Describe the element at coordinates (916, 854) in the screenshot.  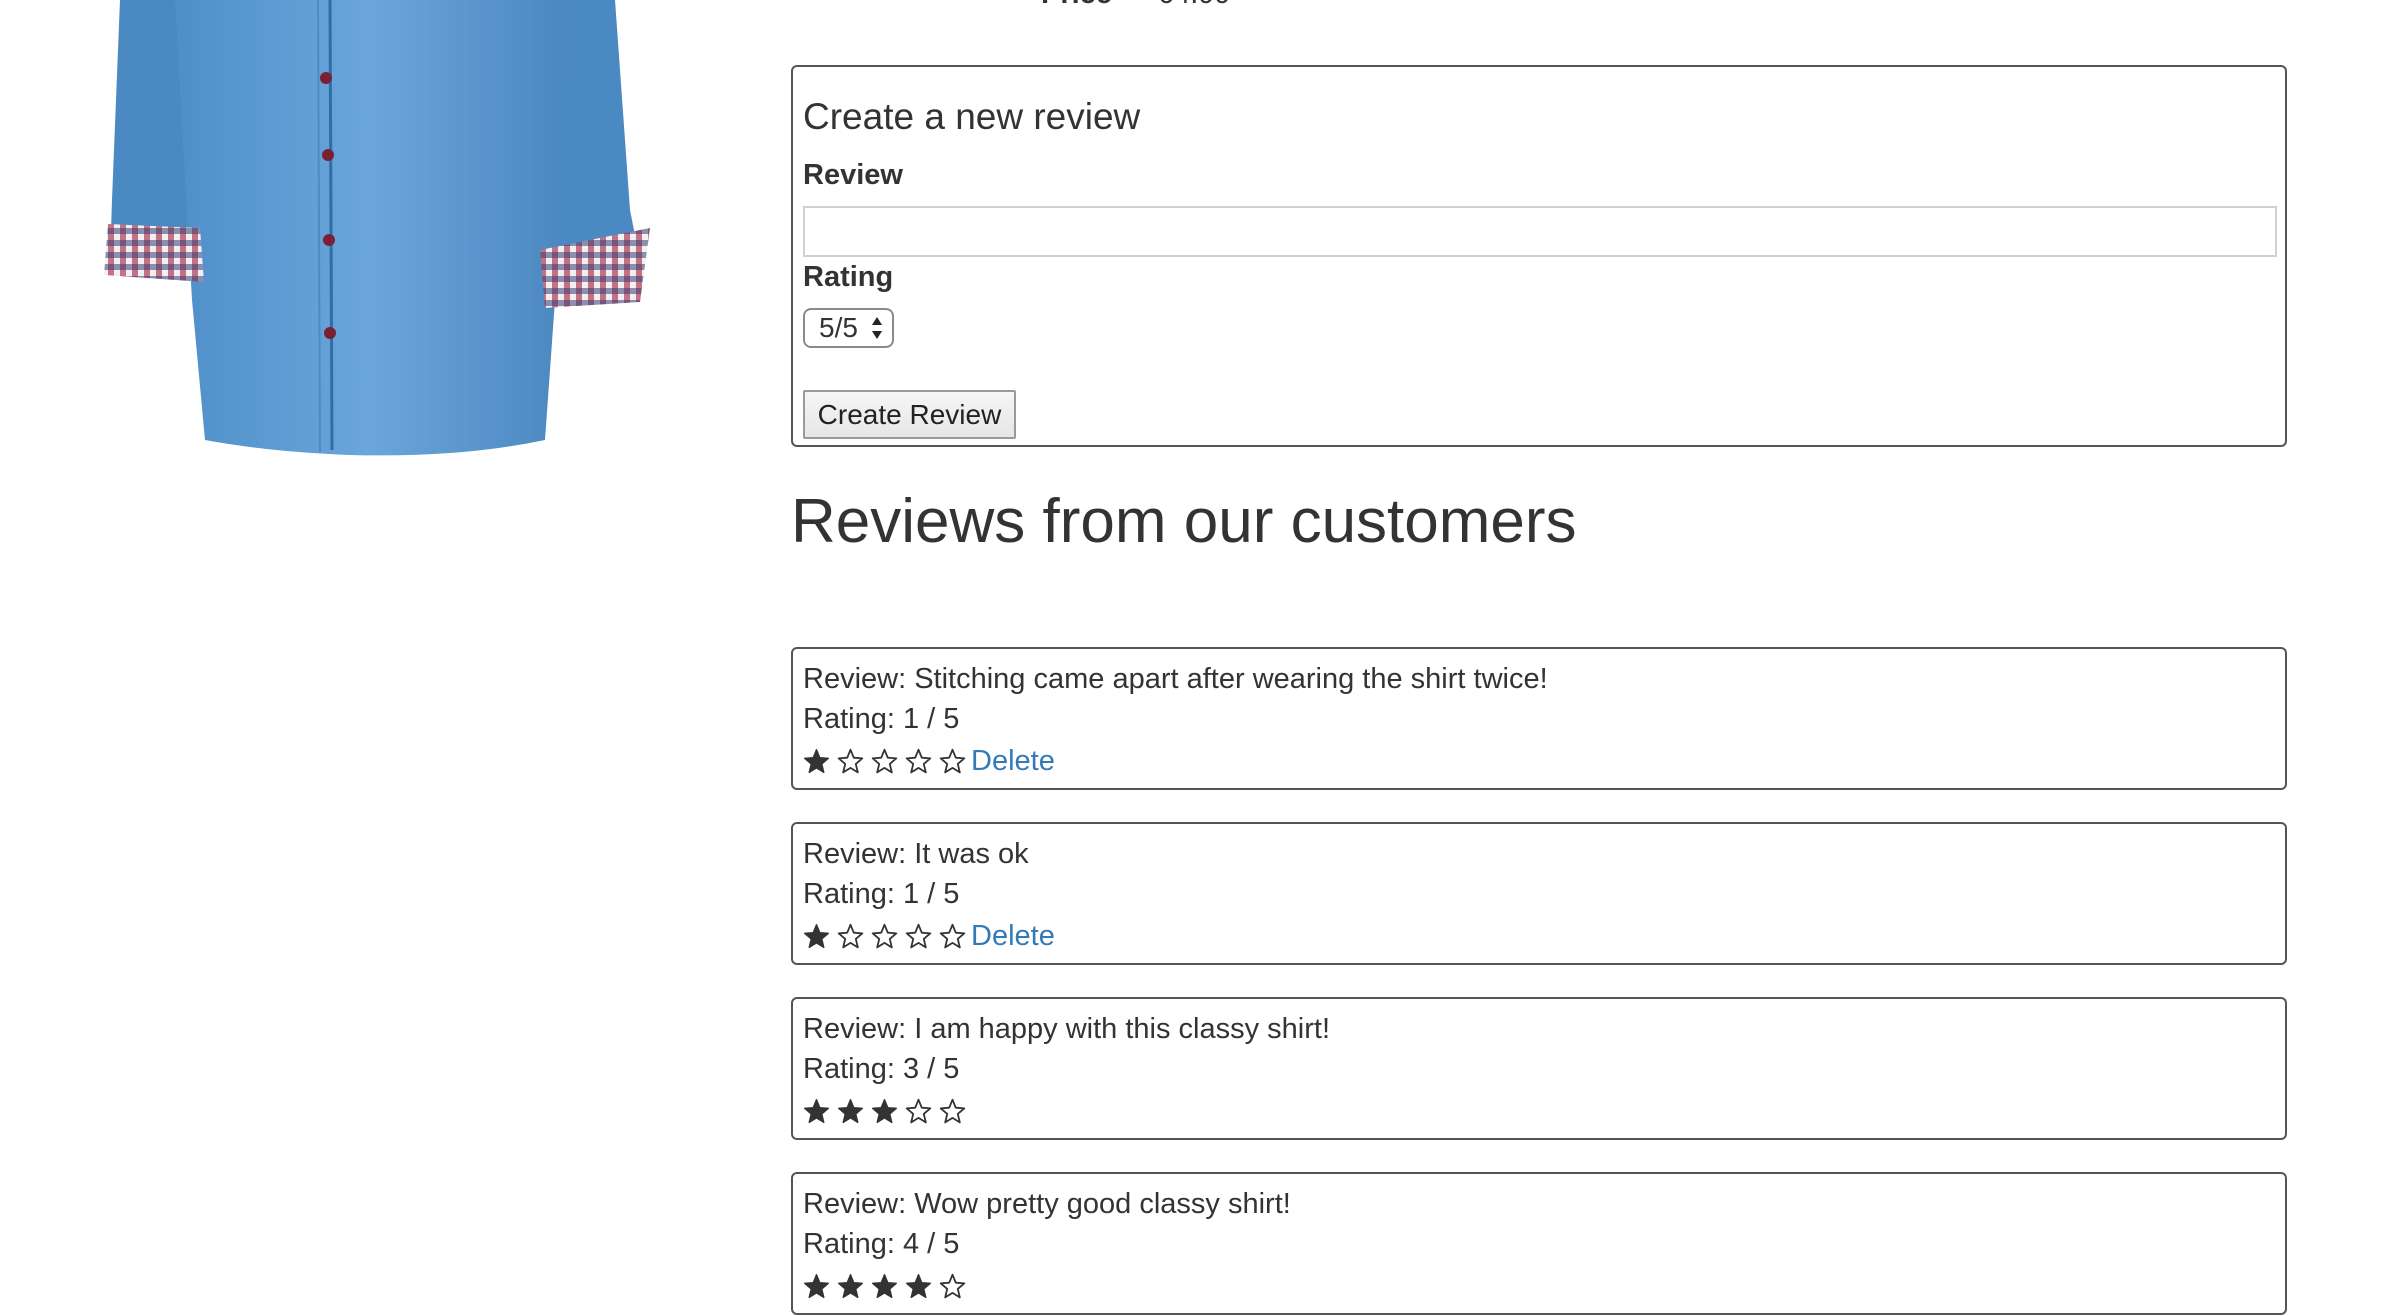
I see `review-text: Review: It was ok` at that location.